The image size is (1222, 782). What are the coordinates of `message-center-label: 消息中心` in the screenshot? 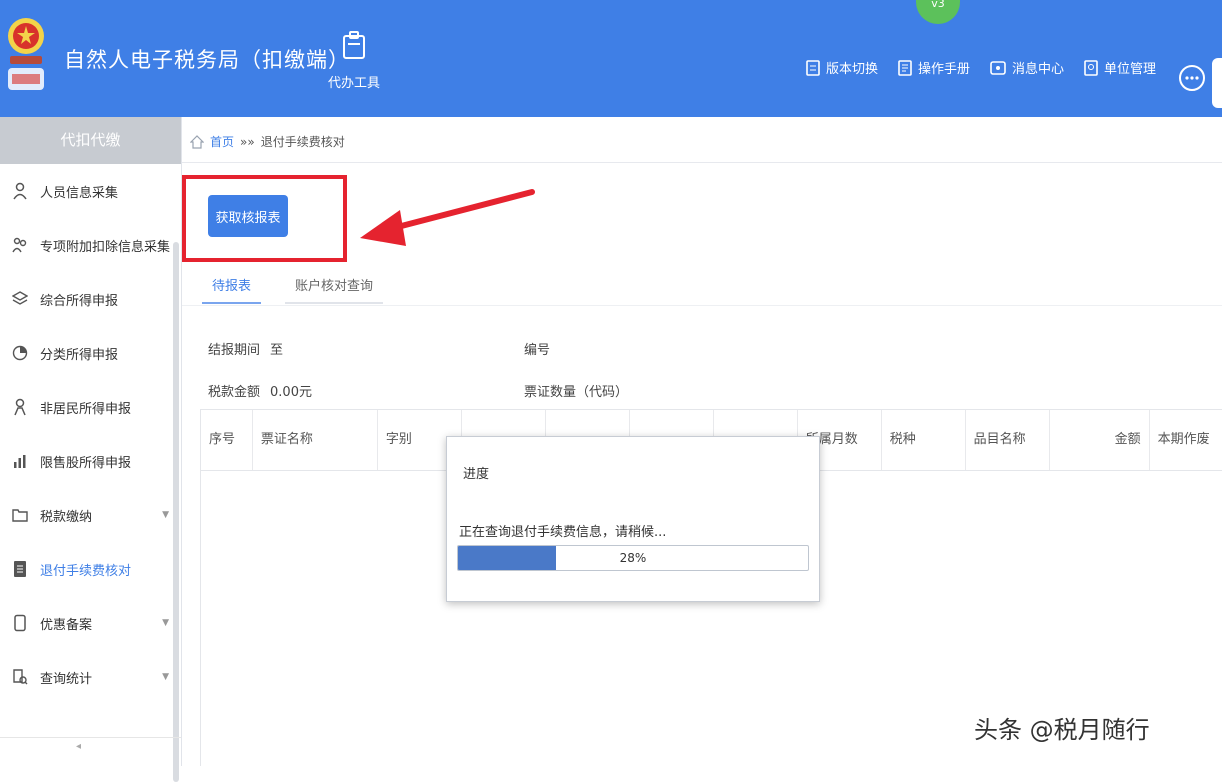 It's located at (1037, 69).